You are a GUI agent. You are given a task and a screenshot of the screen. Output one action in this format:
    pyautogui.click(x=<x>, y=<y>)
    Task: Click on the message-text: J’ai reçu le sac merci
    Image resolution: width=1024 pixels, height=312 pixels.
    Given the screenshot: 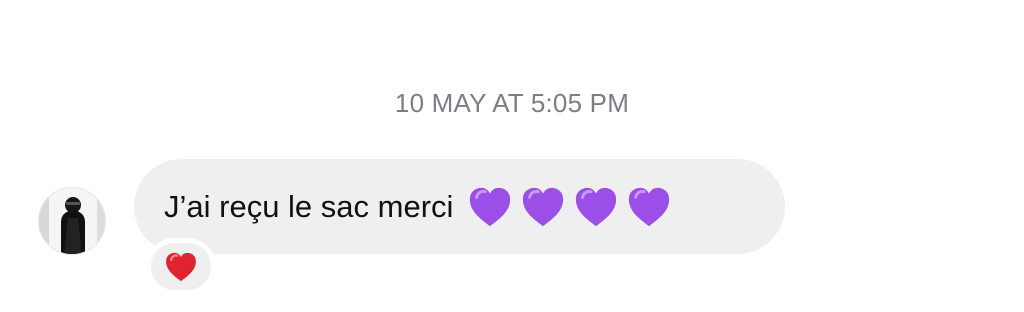 What is the action you would take?
    pyautogui.click(x=309, y=206)
    